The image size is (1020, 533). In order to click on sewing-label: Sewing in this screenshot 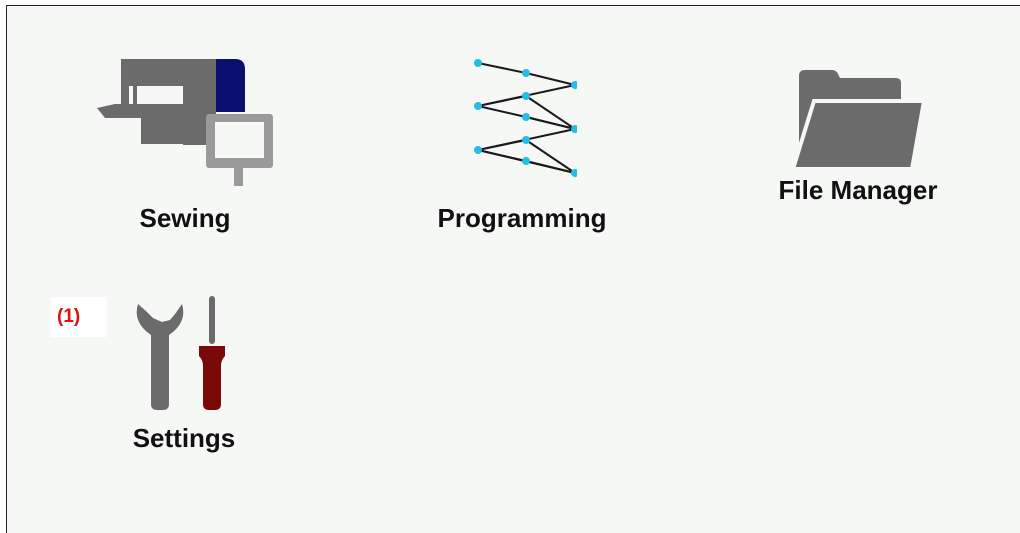, I will do `click(185, 218)`.